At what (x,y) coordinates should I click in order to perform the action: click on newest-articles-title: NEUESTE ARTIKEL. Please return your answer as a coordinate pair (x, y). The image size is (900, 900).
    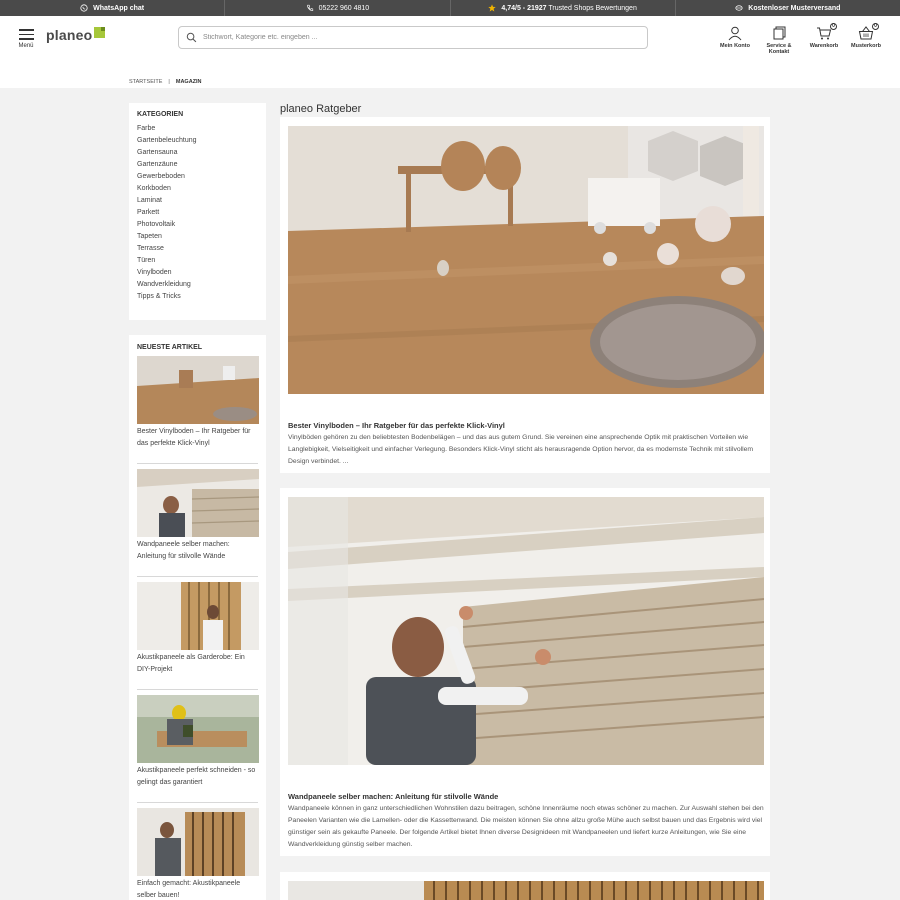
    Looking at the image, I should click on (170, 347).